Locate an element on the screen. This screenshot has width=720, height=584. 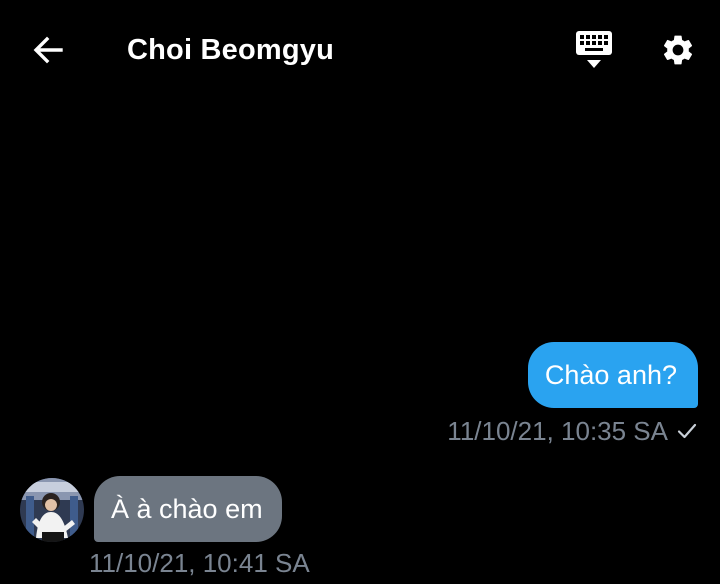
contact-name: Choi Beomgyu is located at coordinates (230, 50).